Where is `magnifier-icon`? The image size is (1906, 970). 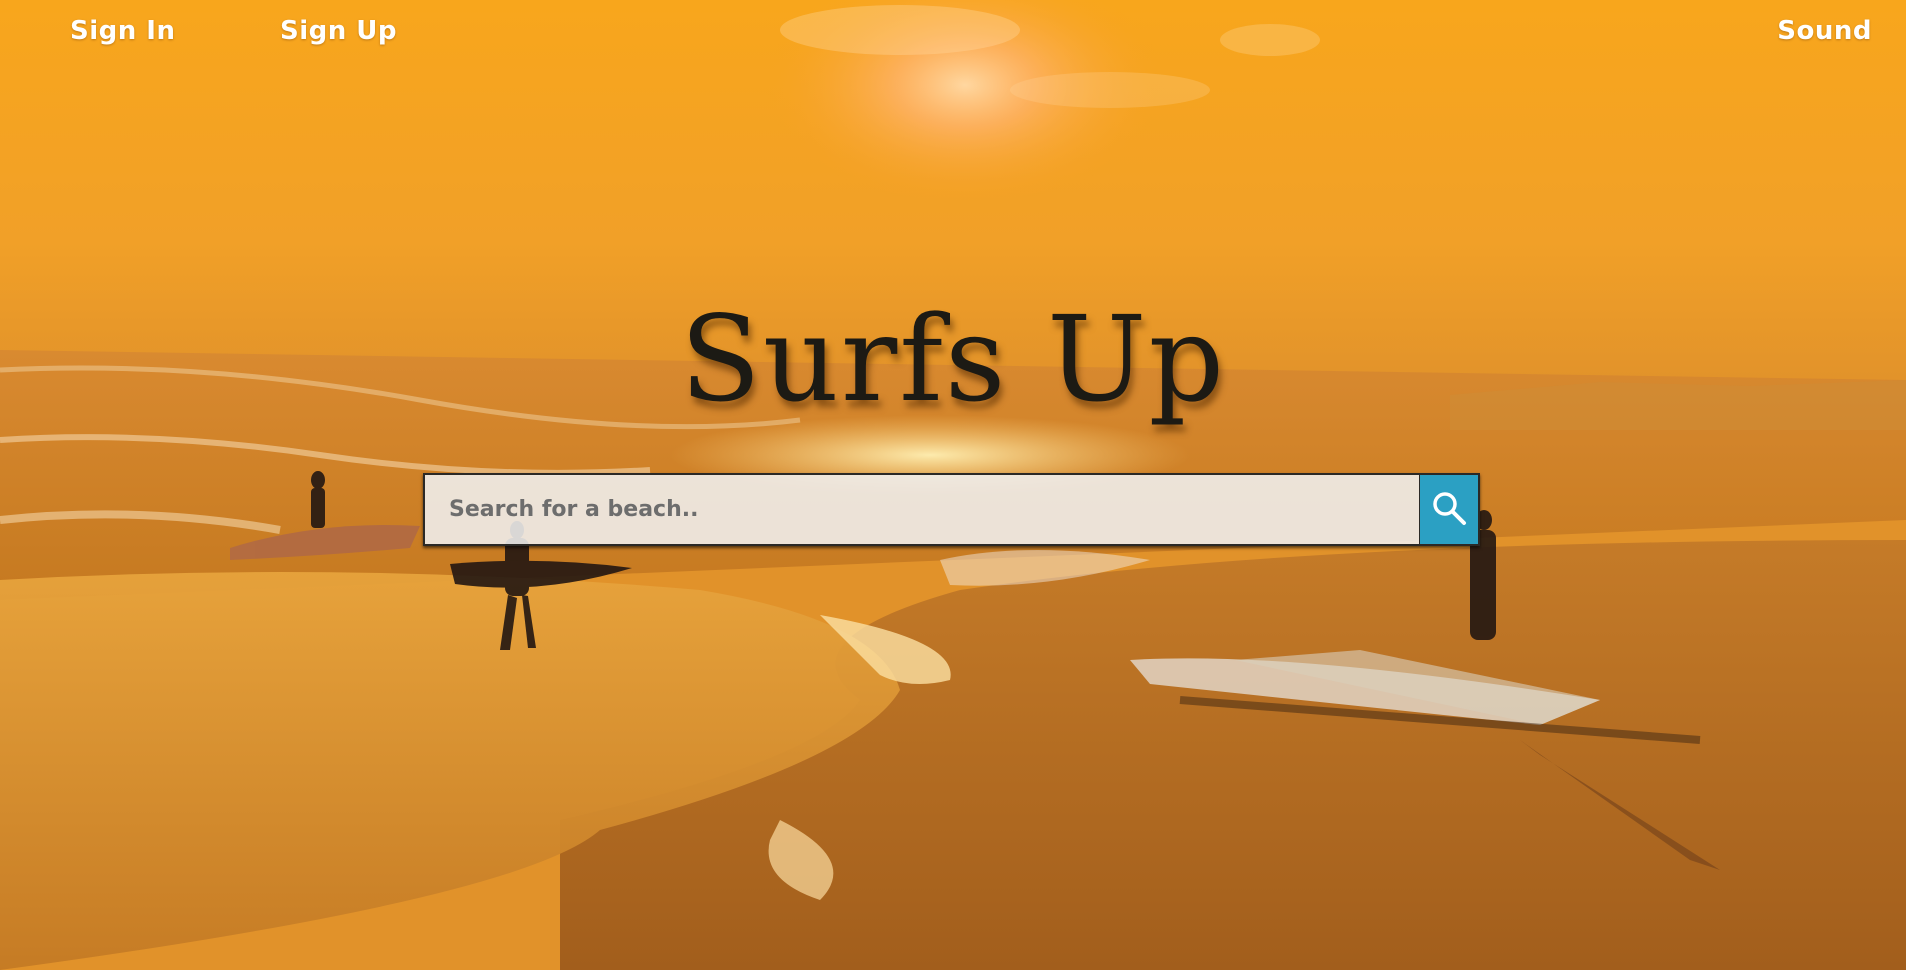
magnifier-icon is located at coordinates (1449, 509).